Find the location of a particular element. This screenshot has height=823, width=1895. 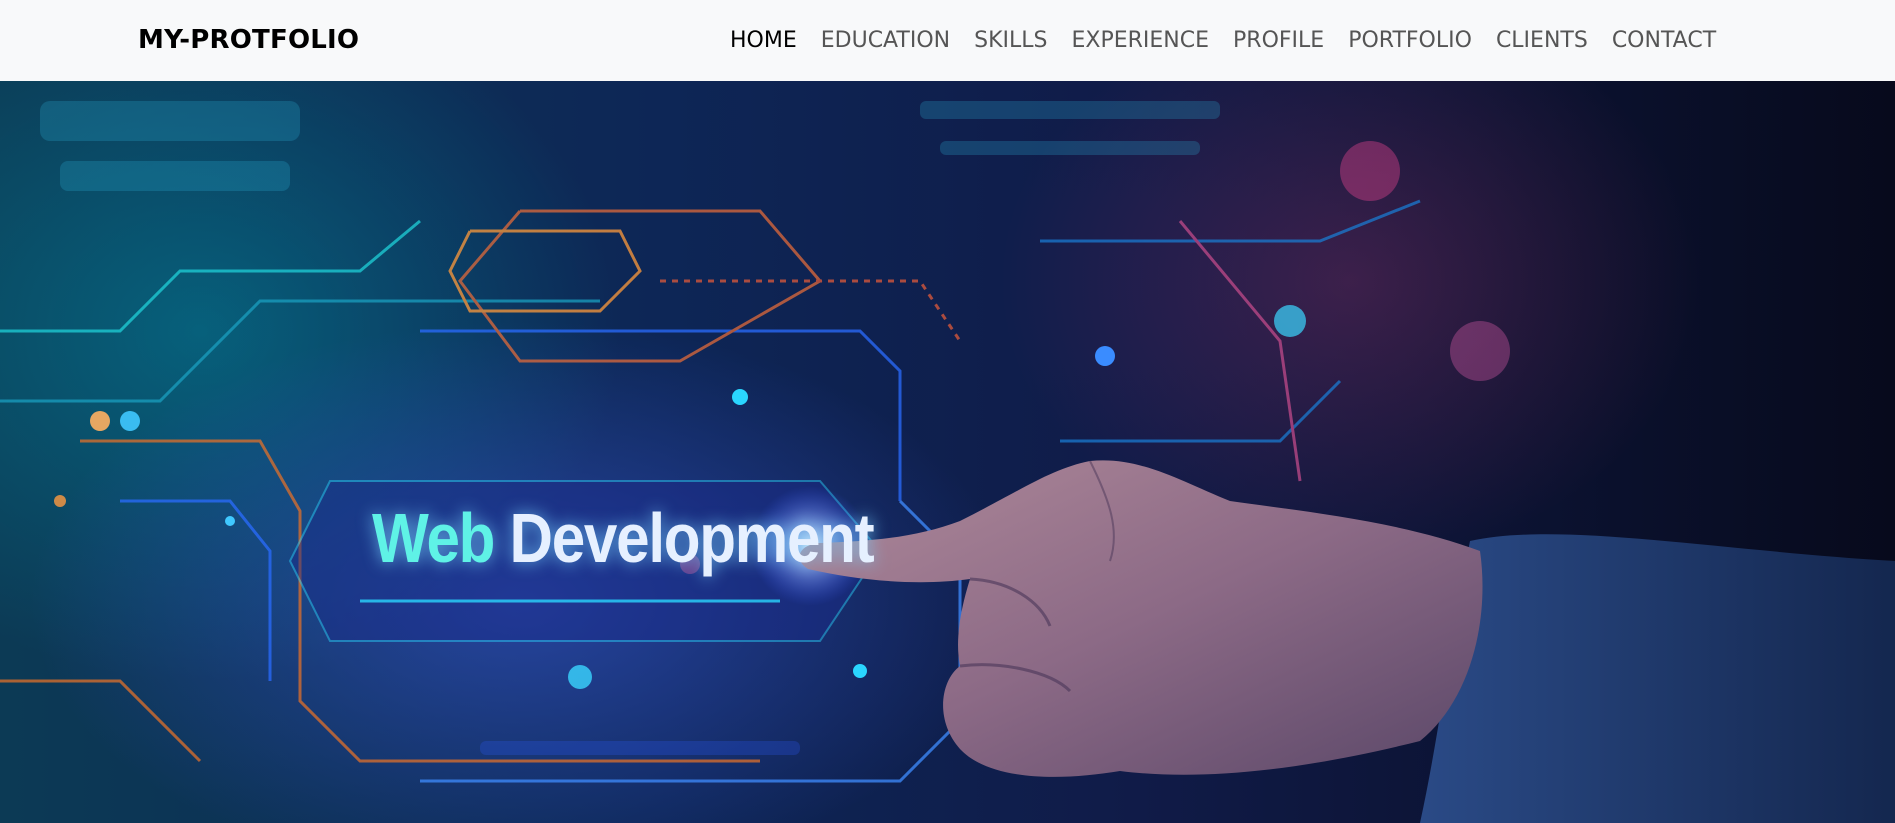

nav-item-profile: PROFILE is located at coordinates (1278, 40).